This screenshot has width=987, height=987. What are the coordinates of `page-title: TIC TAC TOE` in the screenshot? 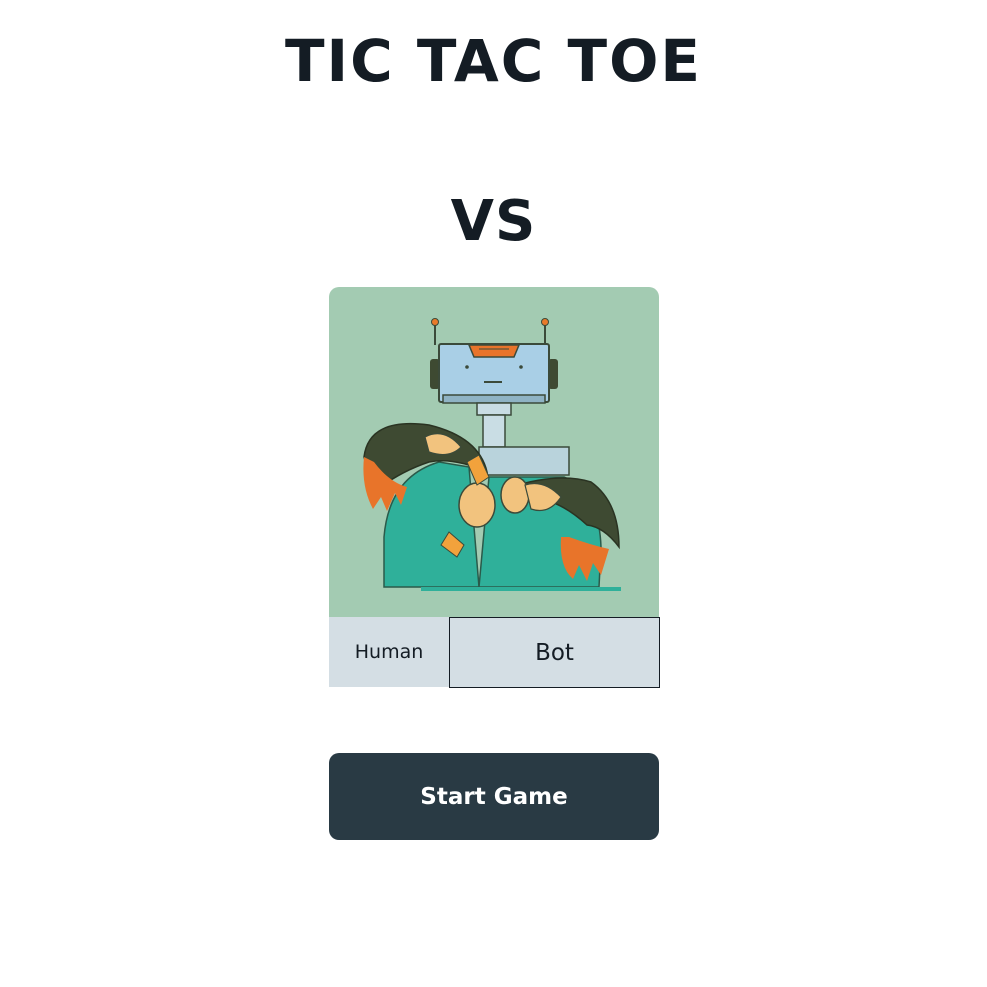 It's located at (493, 61).